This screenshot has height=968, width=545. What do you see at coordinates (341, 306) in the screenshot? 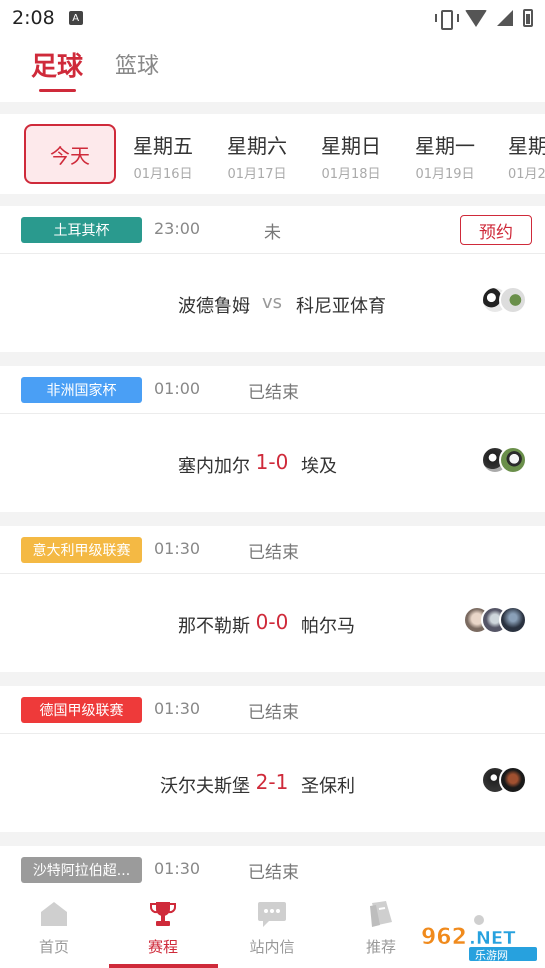
I see `away-team: 科尼亚体育` at bounding box center [341, 306].